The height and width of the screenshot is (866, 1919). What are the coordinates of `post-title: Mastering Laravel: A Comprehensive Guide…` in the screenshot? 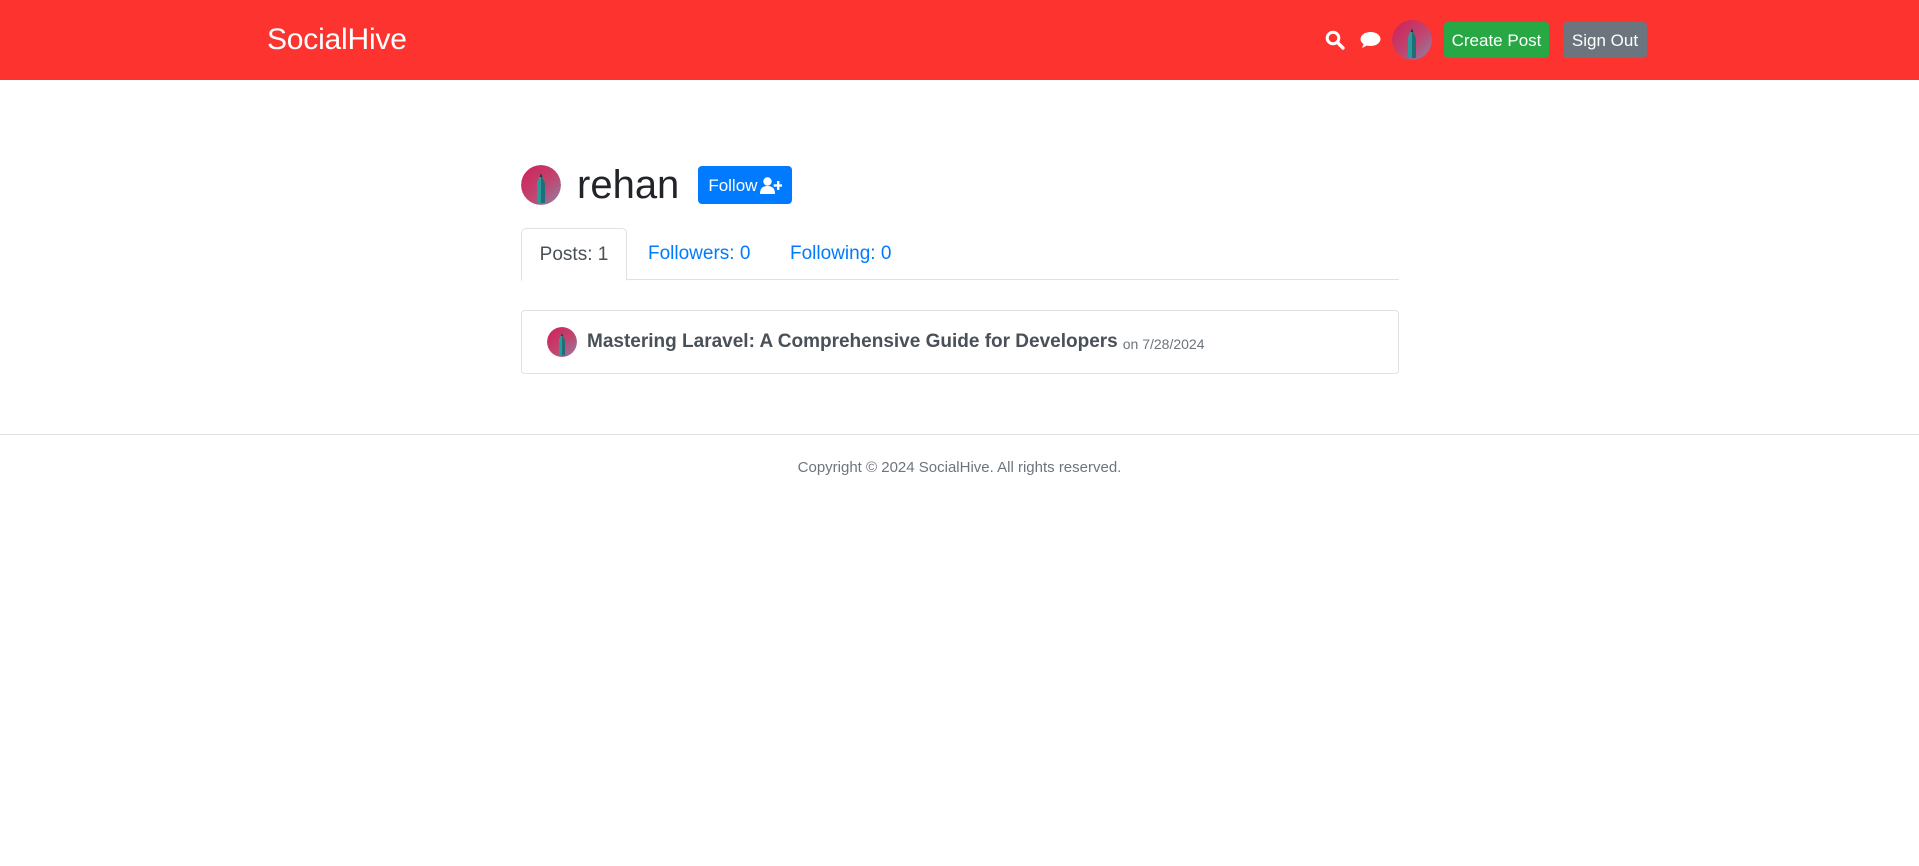 It's located at (852, 341).